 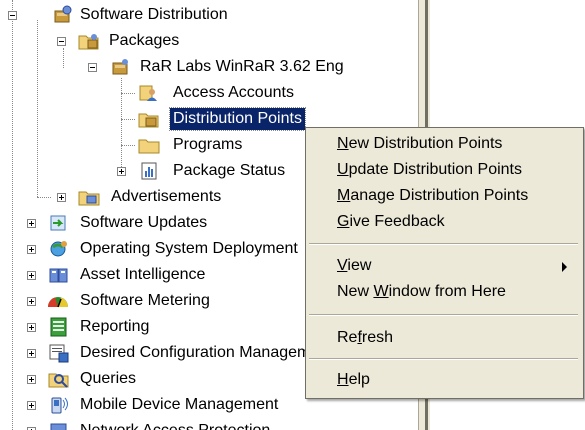 I want to click on tree-item-label: Queries, so click(x=108, y=378).